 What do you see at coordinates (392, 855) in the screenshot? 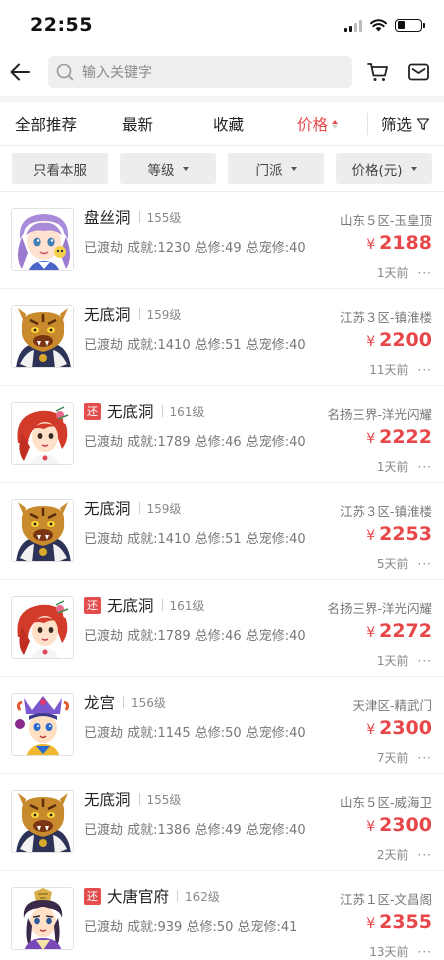
I see `listed-time: 2天前` at bounding box center [392, 855].